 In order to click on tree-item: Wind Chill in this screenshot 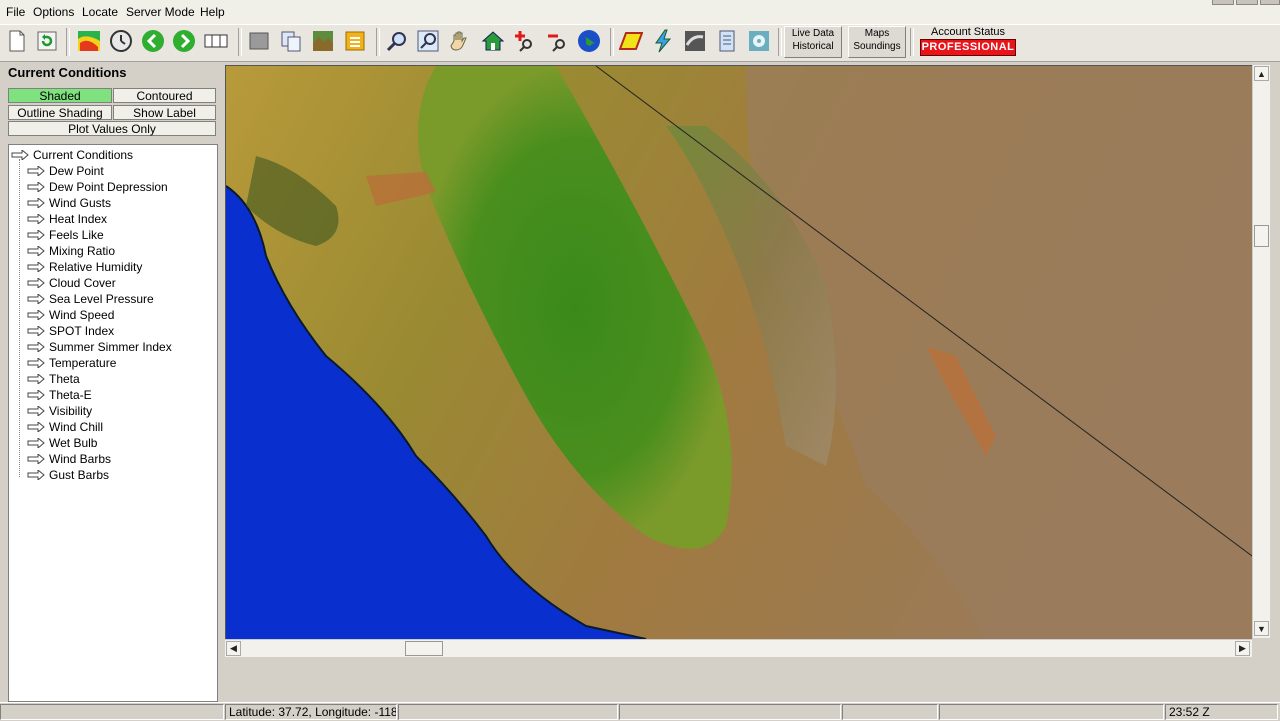, I will do `click(65, 427)`.